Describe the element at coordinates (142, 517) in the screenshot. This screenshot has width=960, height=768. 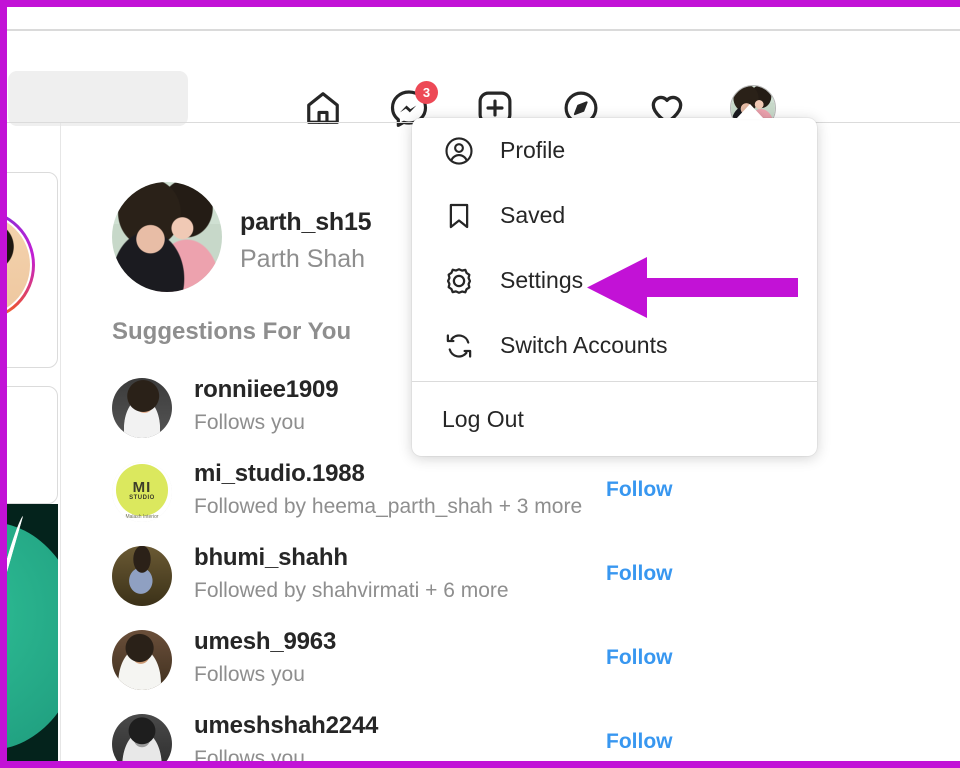
I see `mi-logo-line3: Malash Interior` at that location.